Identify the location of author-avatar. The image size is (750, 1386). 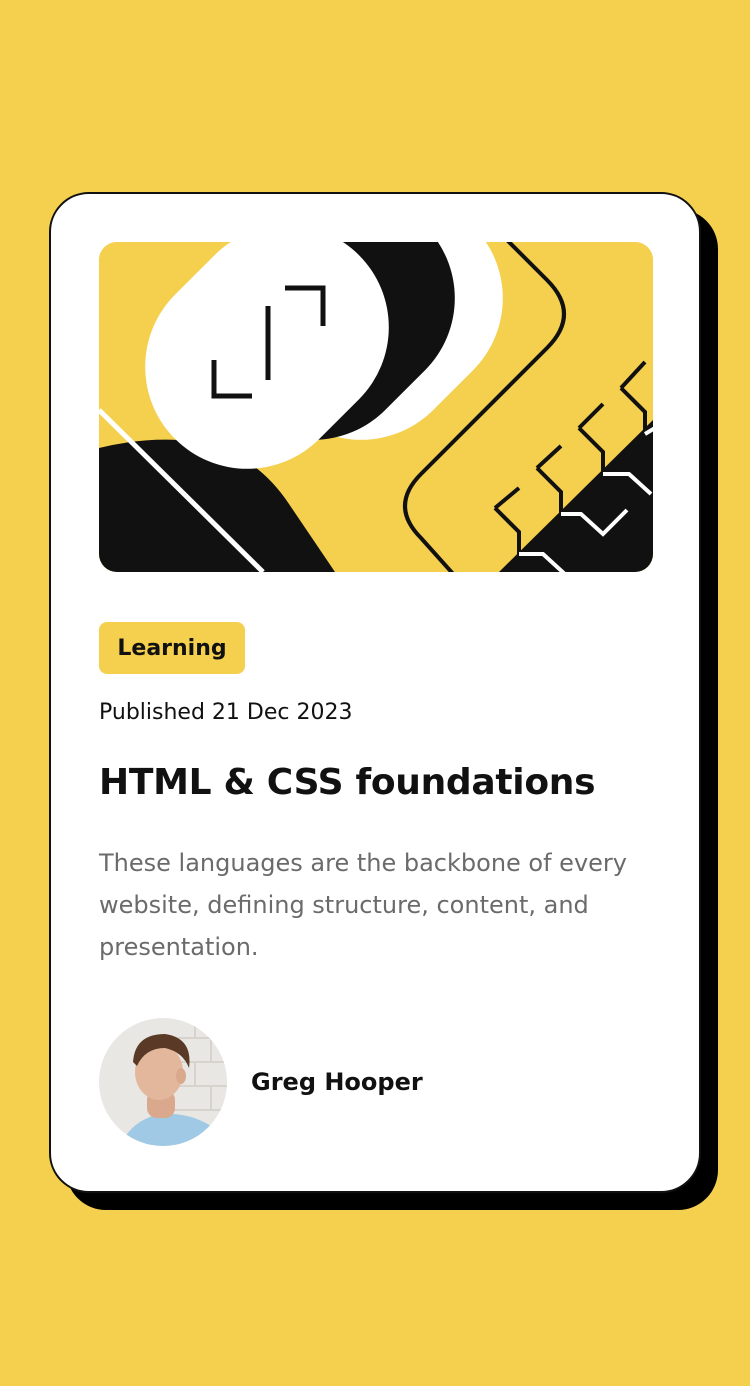
(163, 1082).